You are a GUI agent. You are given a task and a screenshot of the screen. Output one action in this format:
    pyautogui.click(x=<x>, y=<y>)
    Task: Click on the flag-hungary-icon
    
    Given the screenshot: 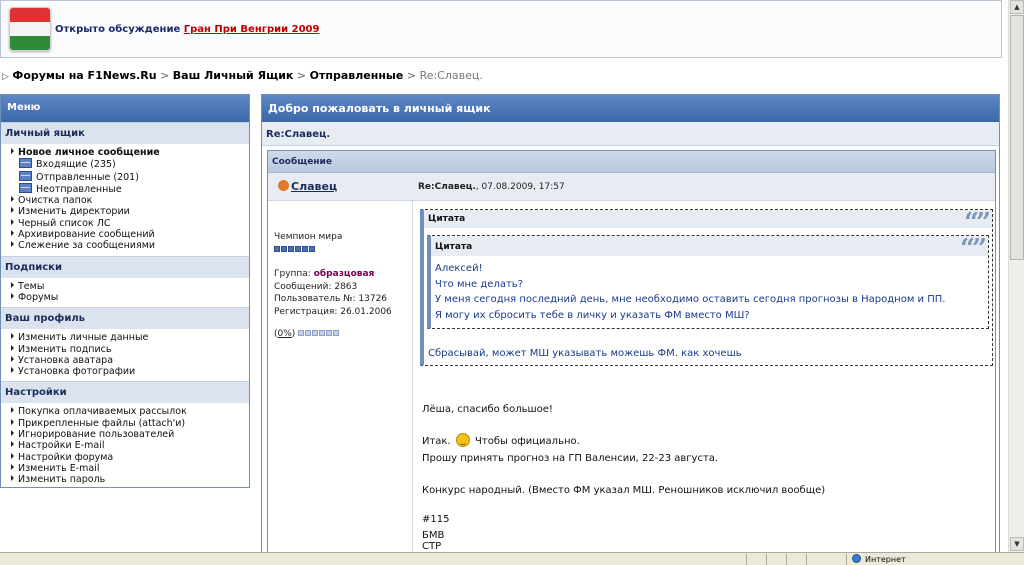 What is the action you would take?
    pyautogui.click(x=30, y=29)
    